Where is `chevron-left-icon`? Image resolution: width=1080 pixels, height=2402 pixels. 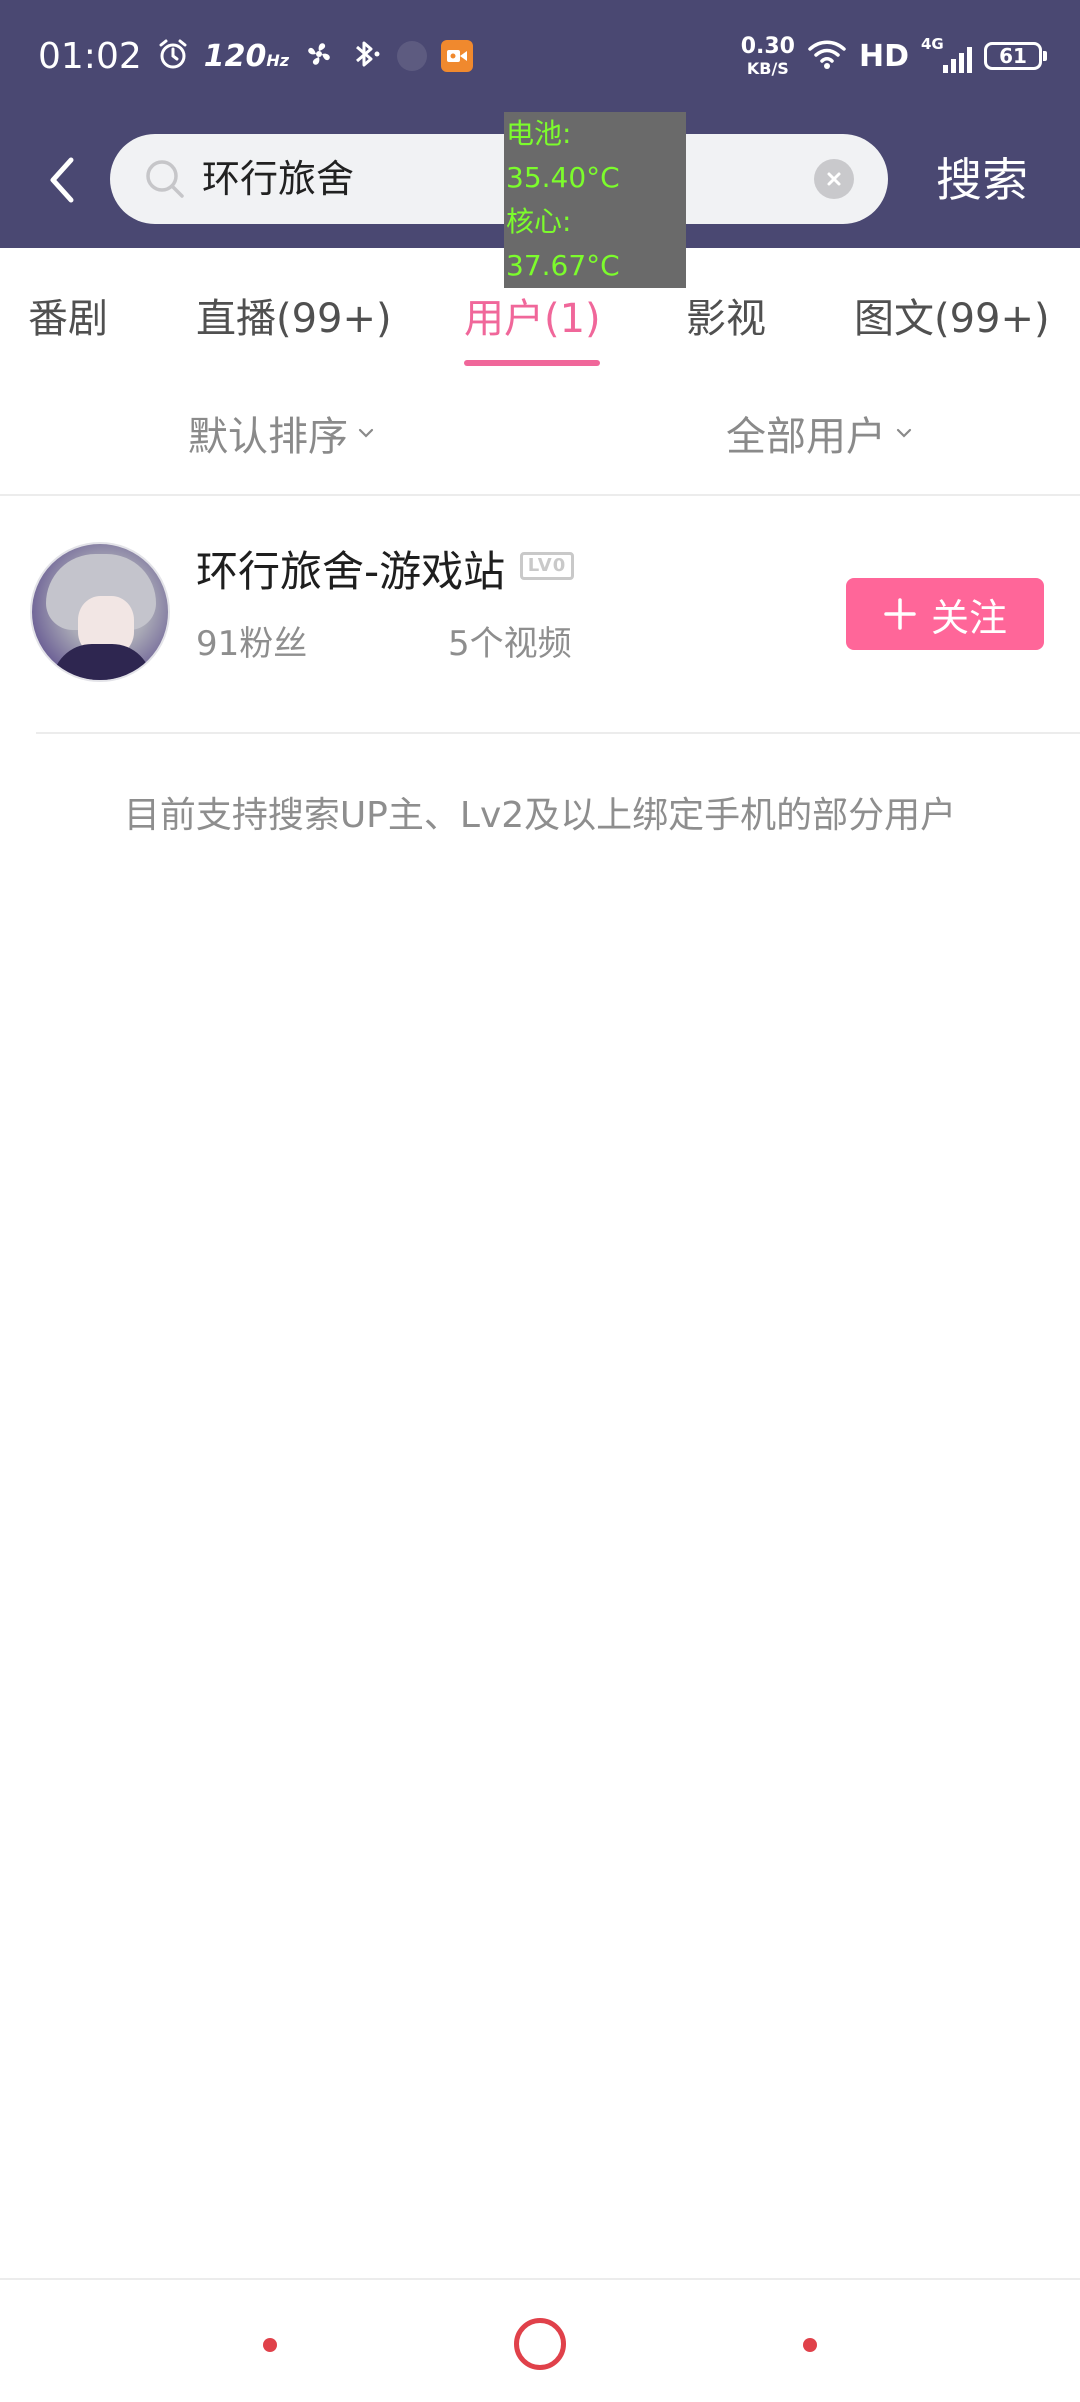
chevron-left-icon is located at coordinates (62, 180).